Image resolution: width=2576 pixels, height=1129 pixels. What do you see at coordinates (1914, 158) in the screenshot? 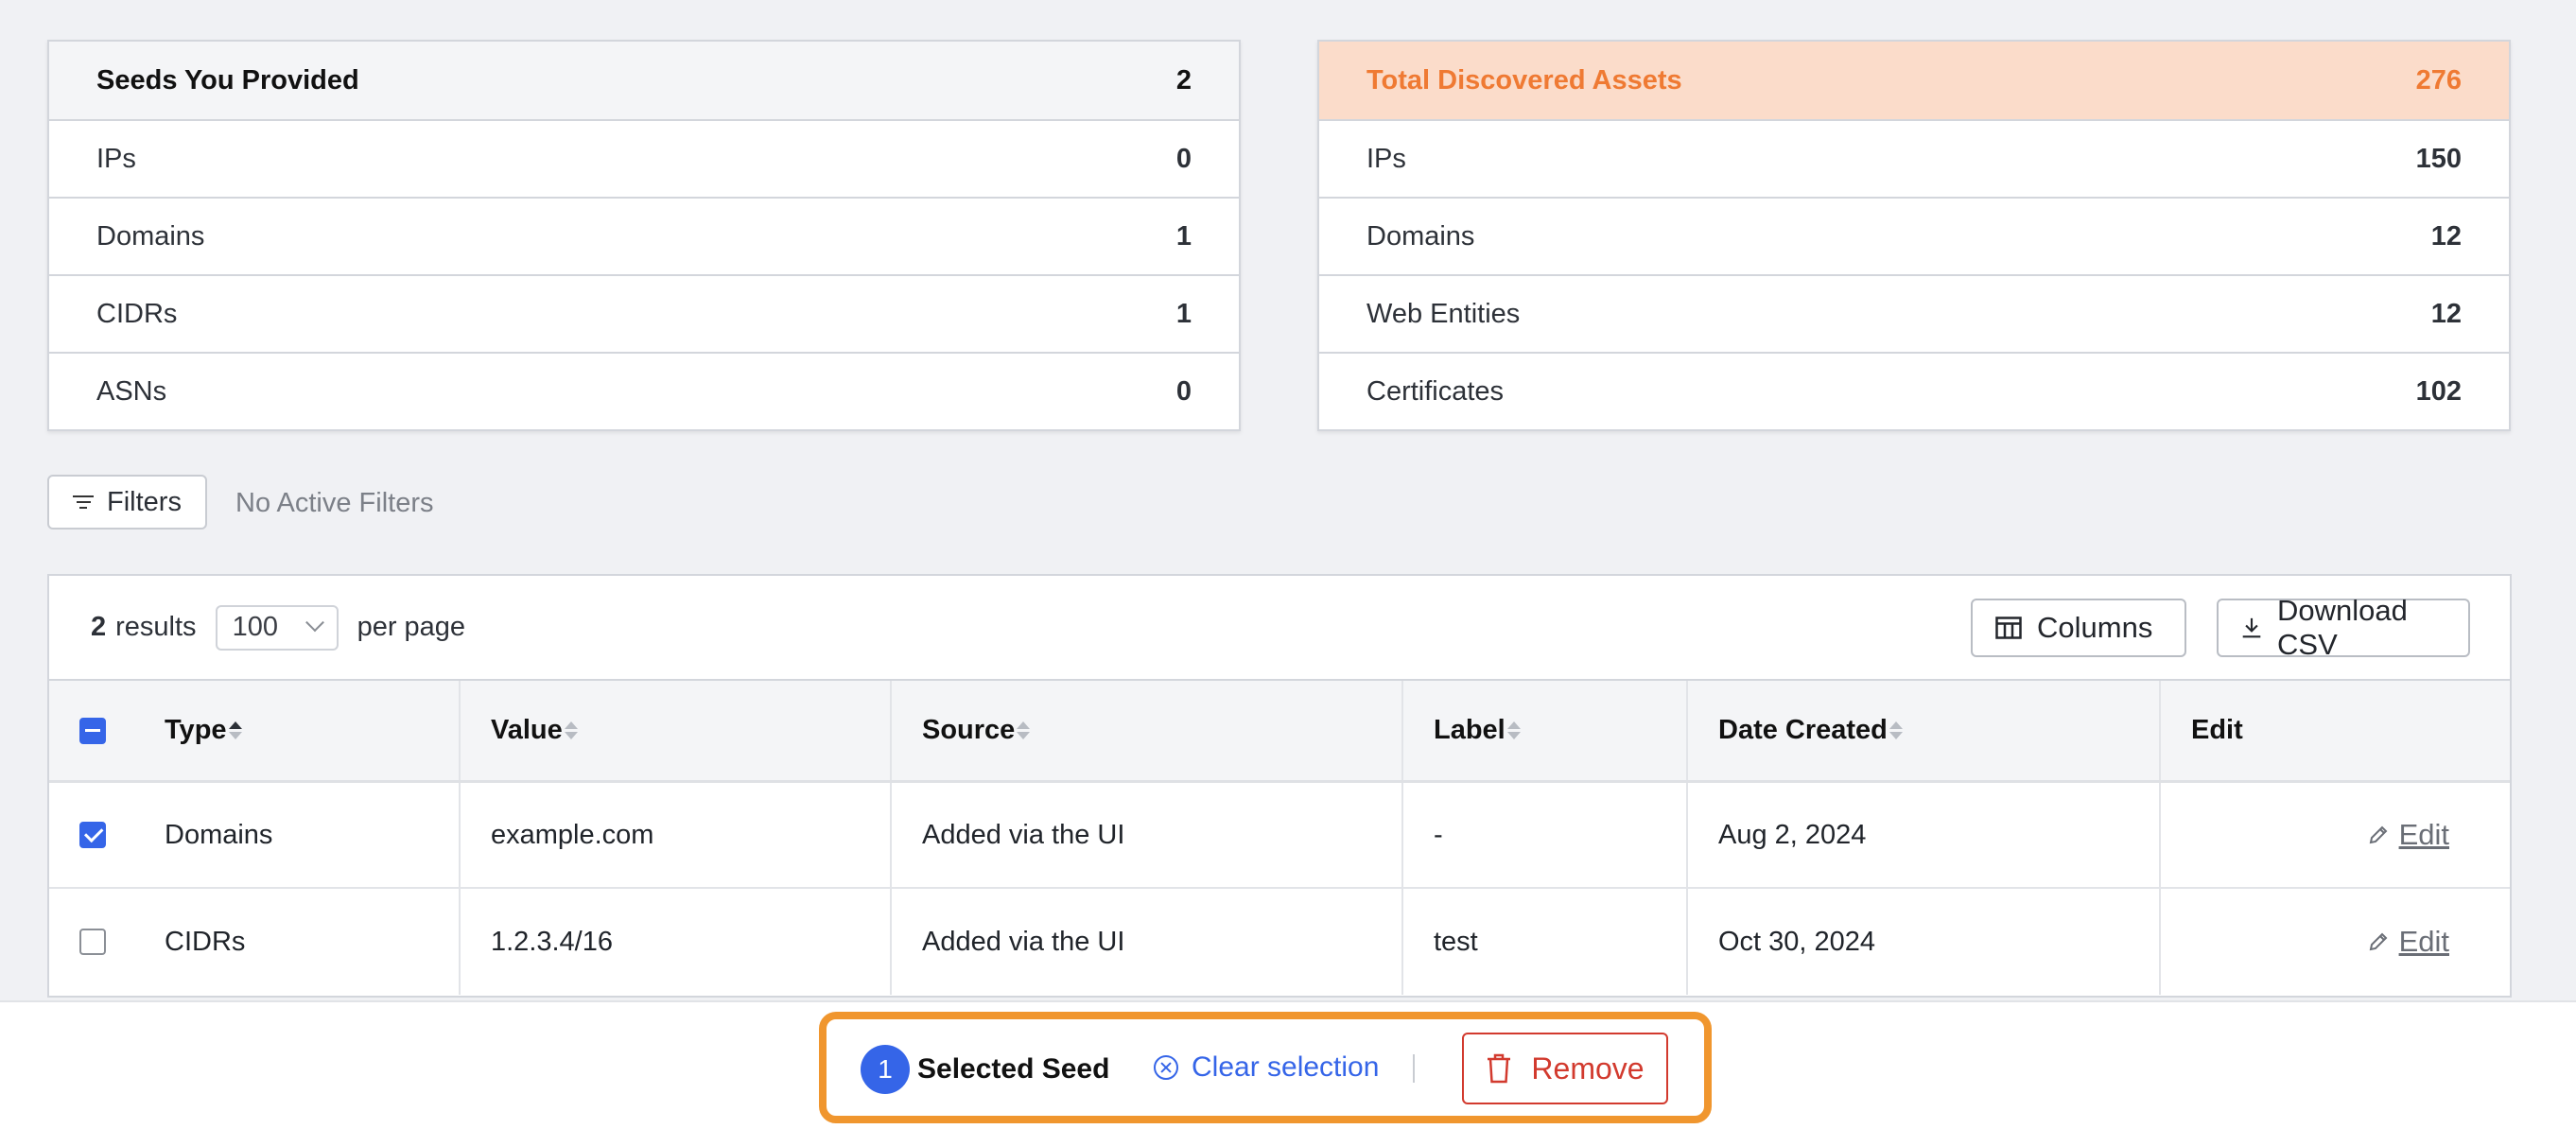
I see `discovered-row-ips: IPs 150` at bounding box center [1914, 158].